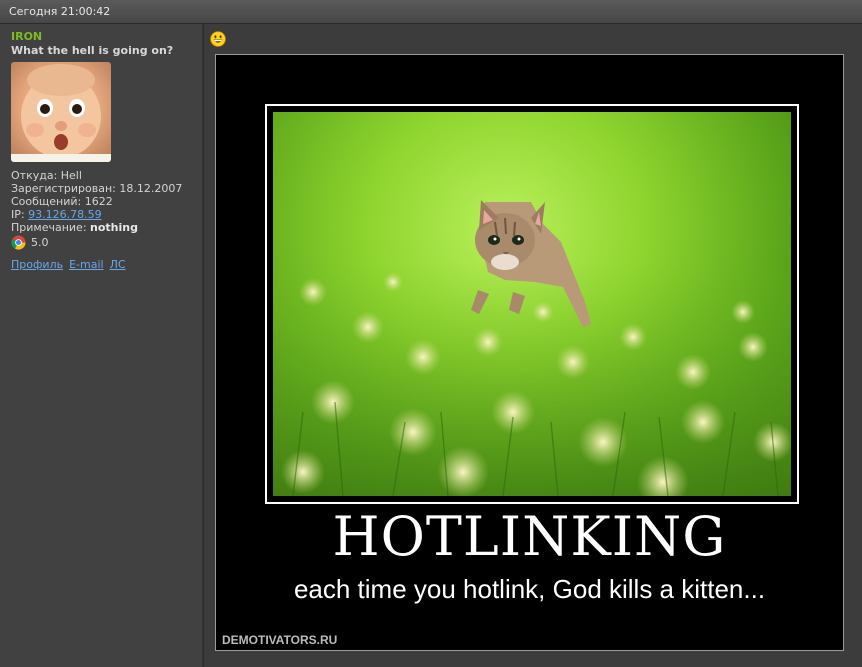  I want to click on user-ip-row: IP: 93.126.78.59, so click(56, 214).